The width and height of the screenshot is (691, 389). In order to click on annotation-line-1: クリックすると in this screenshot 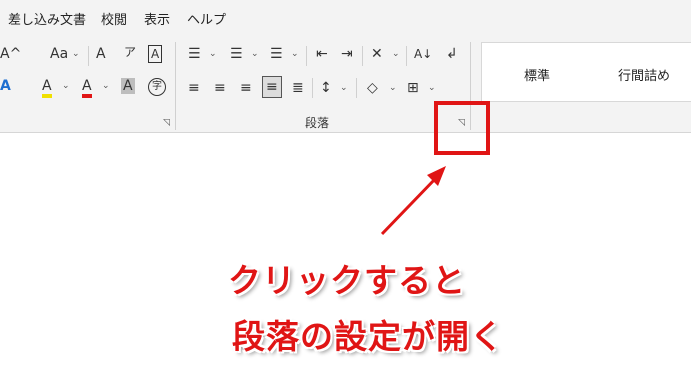, I will do `click(347, 280)`.